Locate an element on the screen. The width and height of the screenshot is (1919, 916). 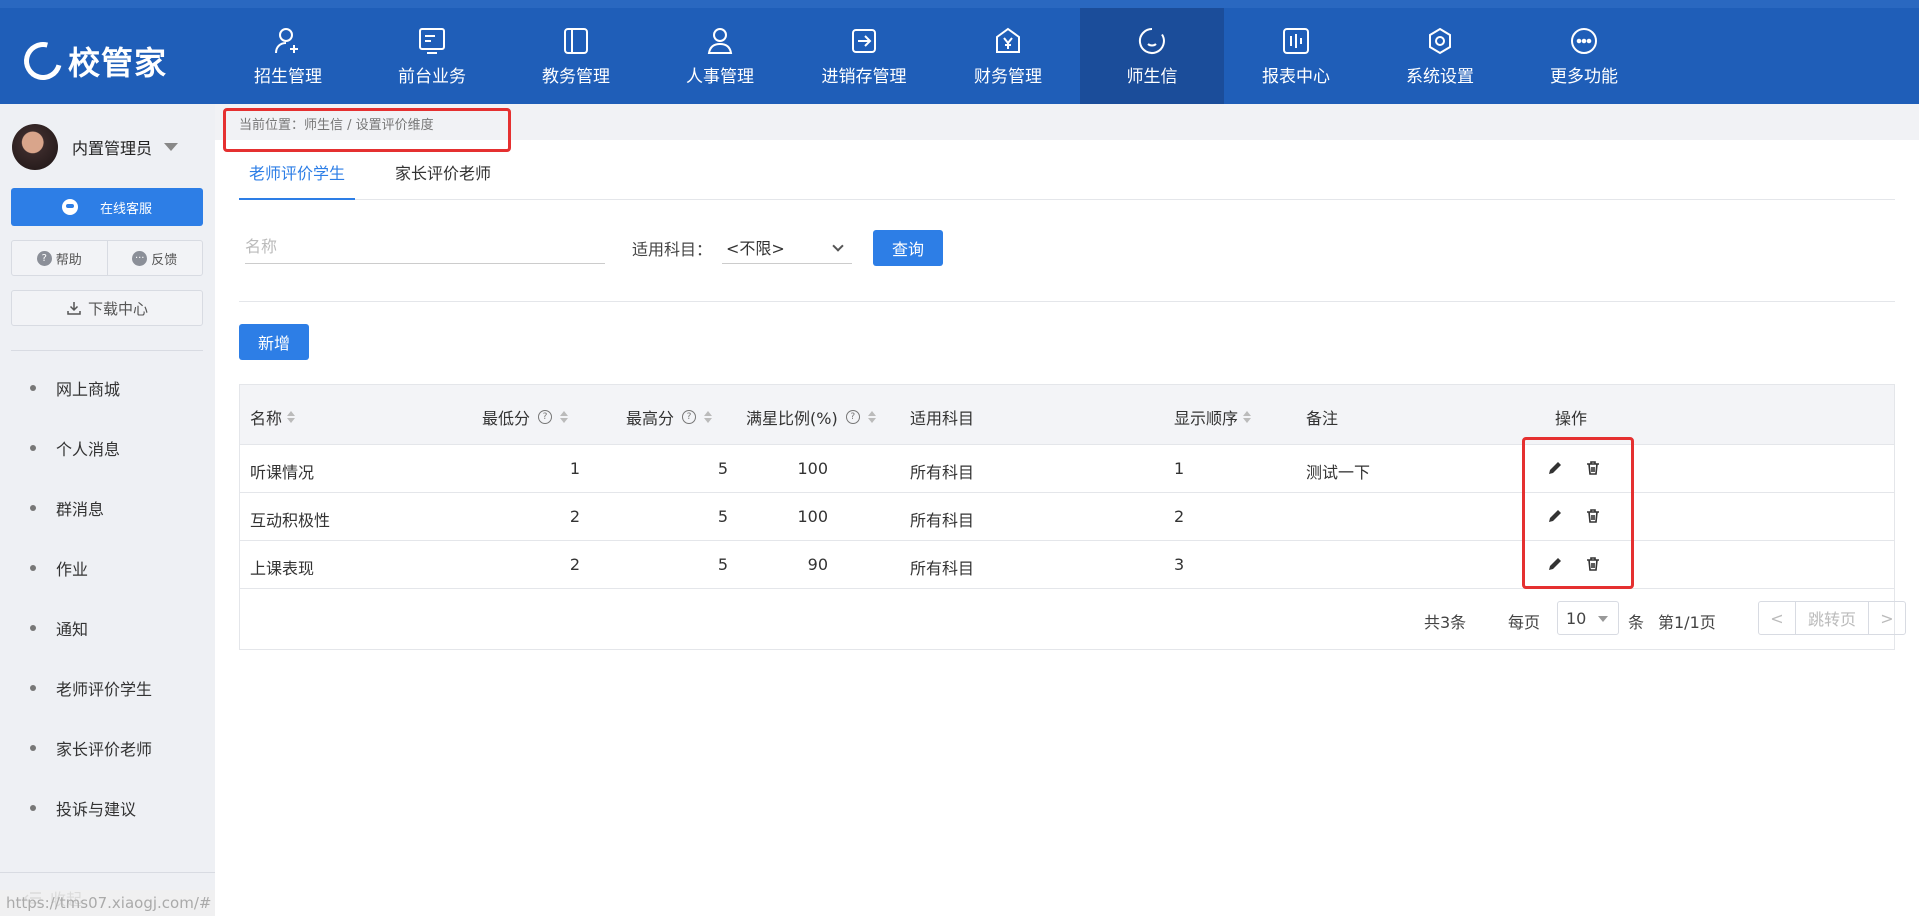
sidebar-item-complaints: 投诉与建议 is located at coordinates (107, 808).